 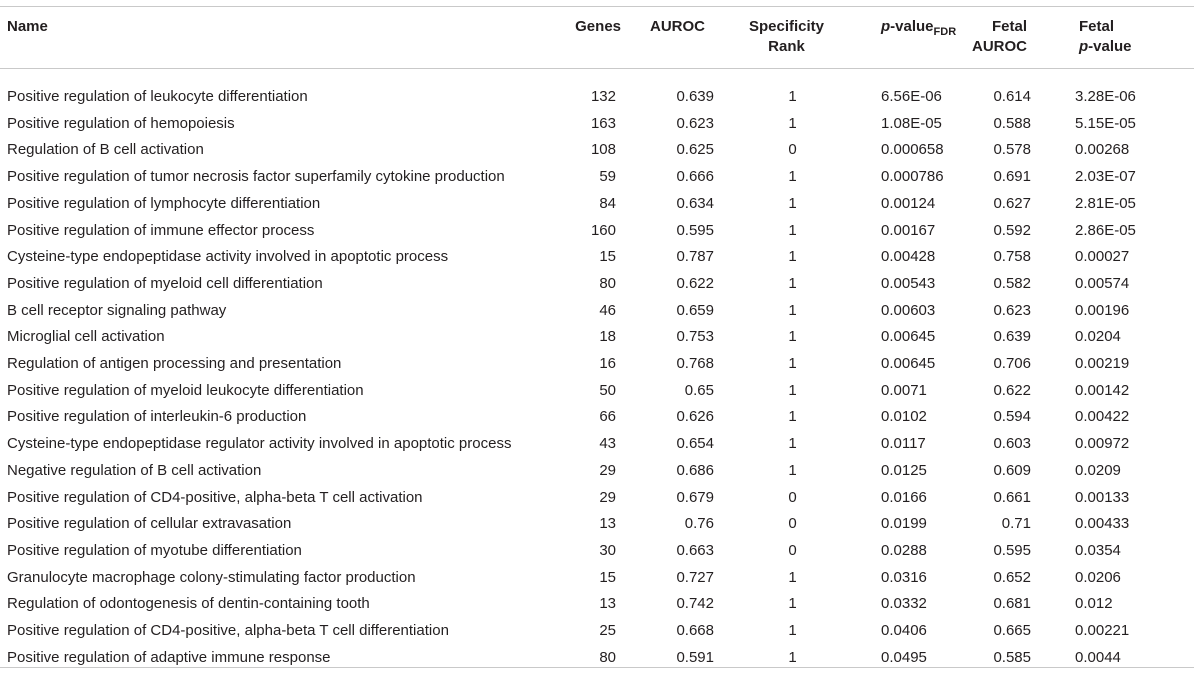 What do you see at coordinates (911, 96) in the screenshot?
I see `cell-pvalue-fdr: 6.56E-06` at bounding box center [911, 96].